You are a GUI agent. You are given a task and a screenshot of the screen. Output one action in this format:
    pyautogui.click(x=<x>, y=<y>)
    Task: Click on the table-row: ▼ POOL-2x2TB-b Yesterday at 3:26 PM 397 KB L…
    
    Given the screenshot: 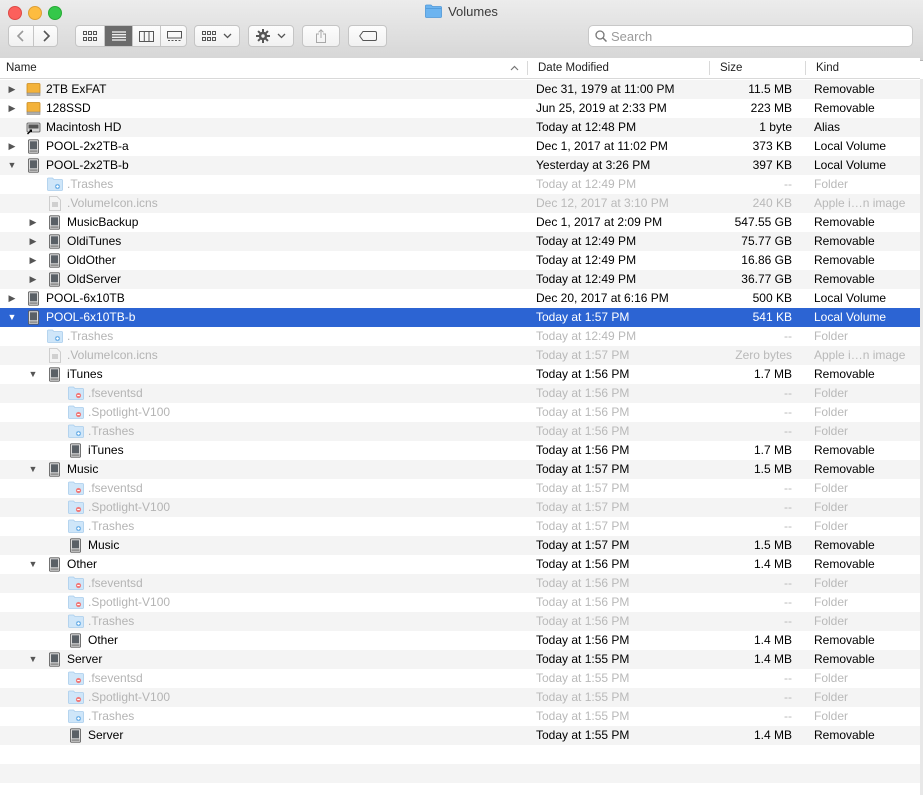 What is the action you would take?
    pyautogui.click(x=460, y=165)
    